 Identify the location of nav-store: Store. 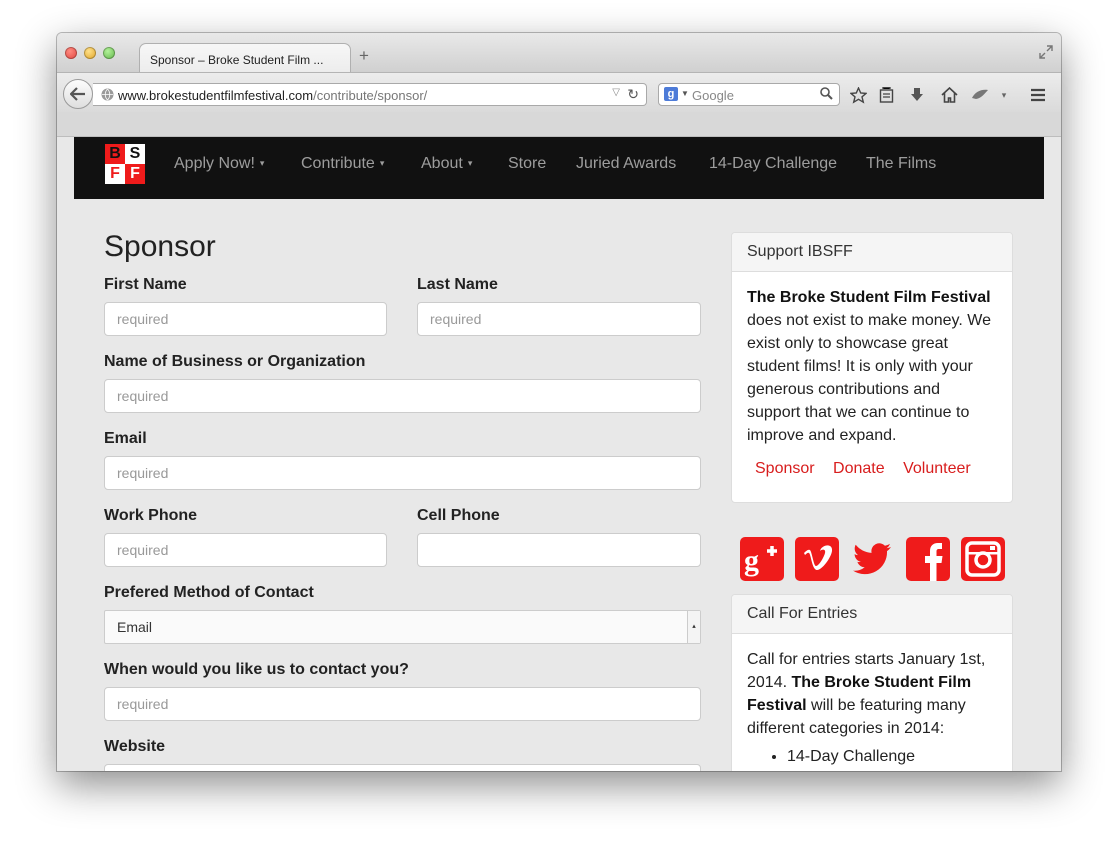
(527, 164).